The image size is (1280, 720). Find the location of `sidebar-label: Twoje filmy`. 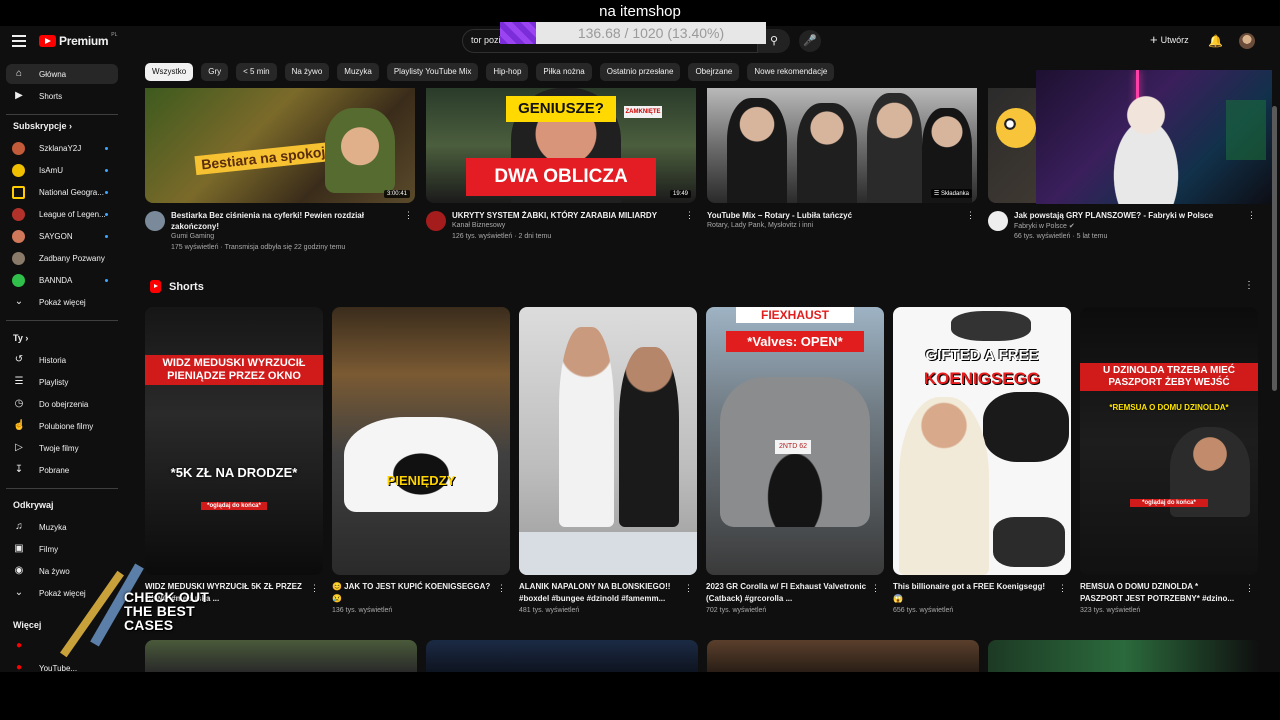

sidebar-label: Twoje filmy is located at coordinates (59, 448).